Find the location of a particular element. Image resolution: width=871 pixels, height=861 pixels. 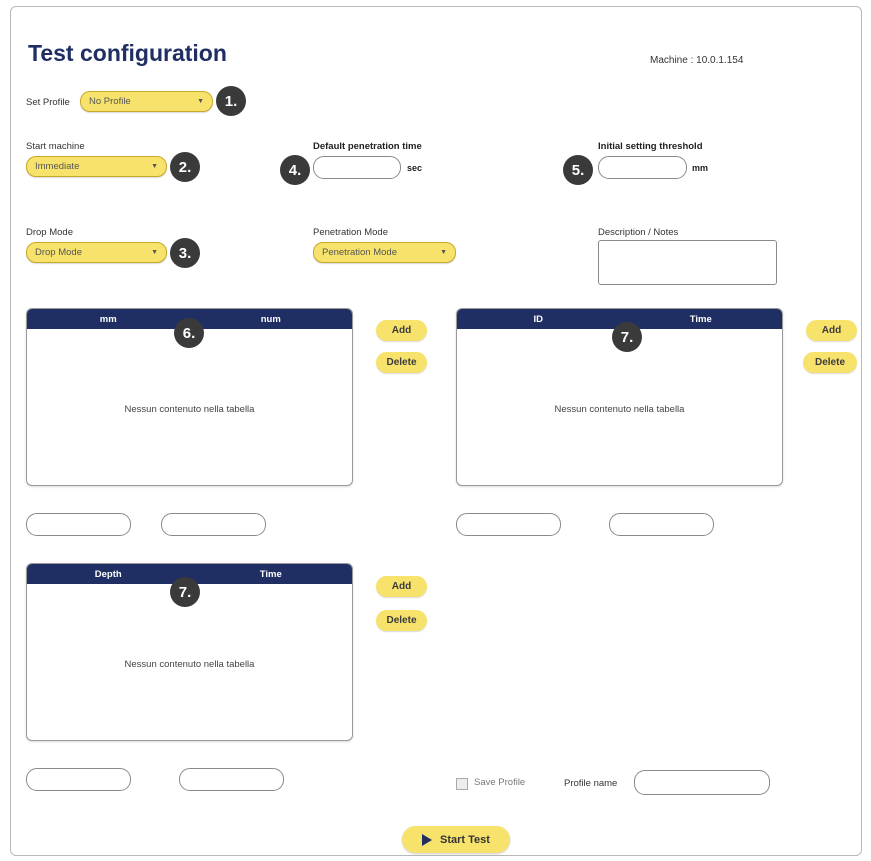

start-machine-select: Immediate ▼ is located at coordinates (96, 166).